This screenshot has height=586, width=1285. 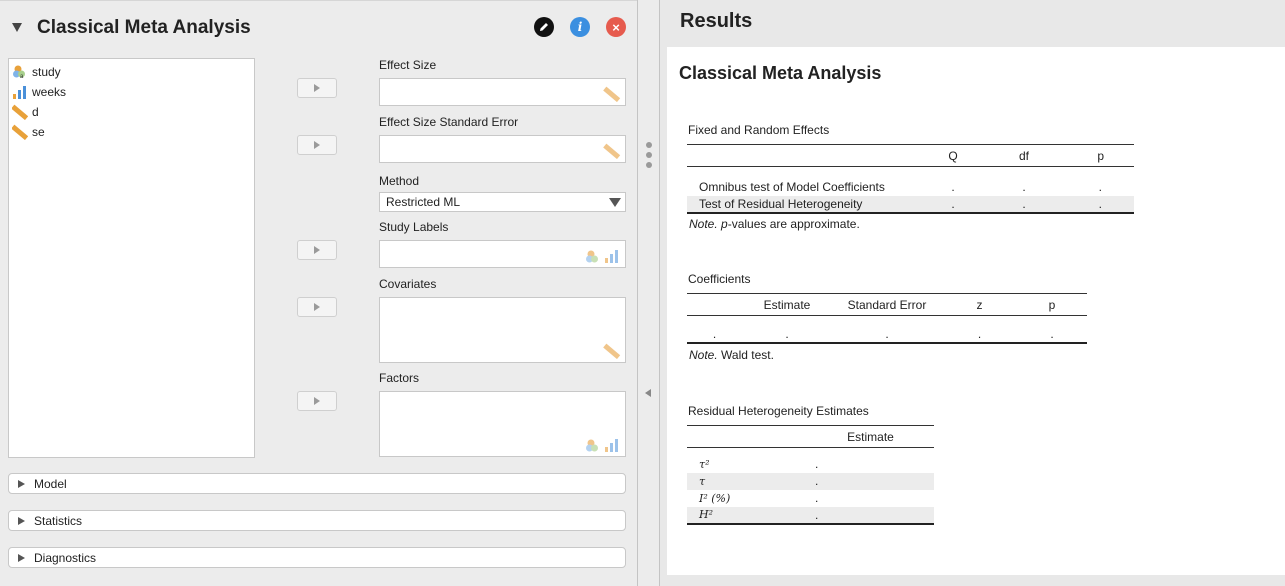 What do you see at coordinates (38, 132) in the screenshot?
I see `variable-label: se` at bounding box center [38, 132].